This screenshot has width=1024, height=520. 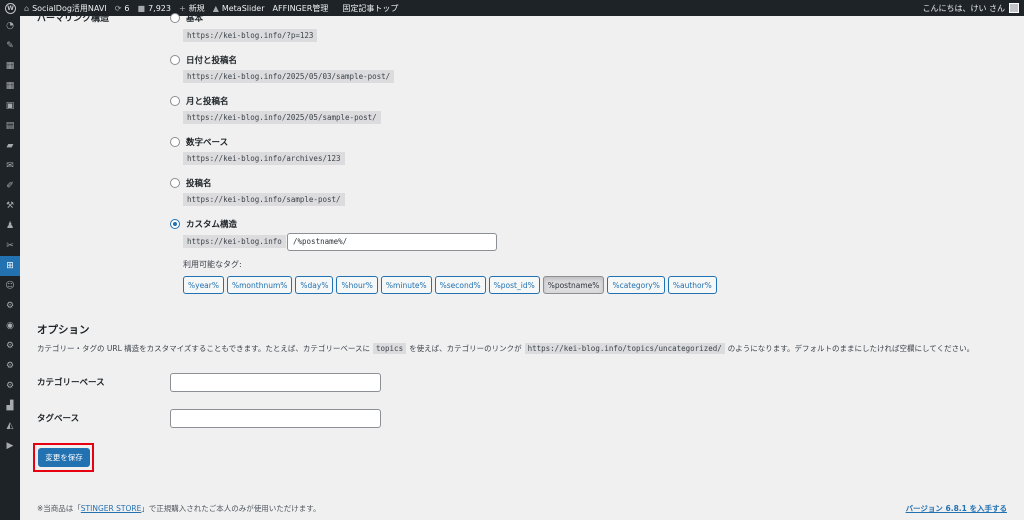 What do you see at coordinates (460, 285) in the screenshot?
I see `tag-second-button: %second%` at bounding box center [460, 285].